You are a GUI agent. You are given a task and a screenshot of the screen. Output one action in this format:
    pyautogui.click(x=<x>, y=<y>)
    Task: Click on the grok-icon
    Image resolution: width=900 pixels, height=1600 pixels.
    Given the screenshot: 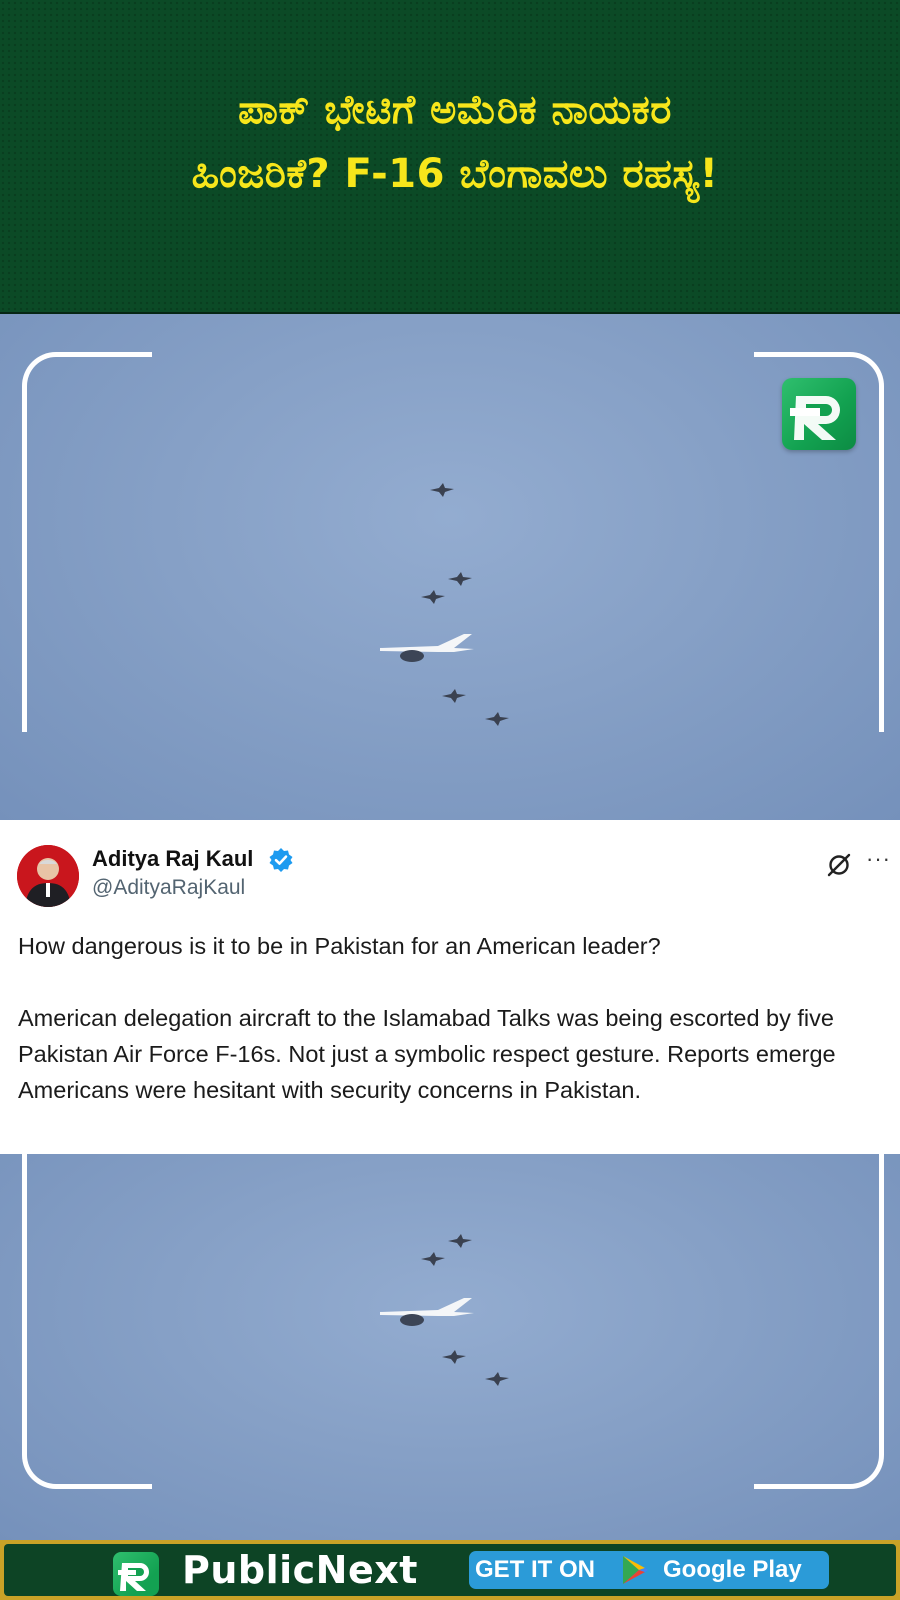 What is the action you would take?
    pyautogui.click(x=839, y=865)
    